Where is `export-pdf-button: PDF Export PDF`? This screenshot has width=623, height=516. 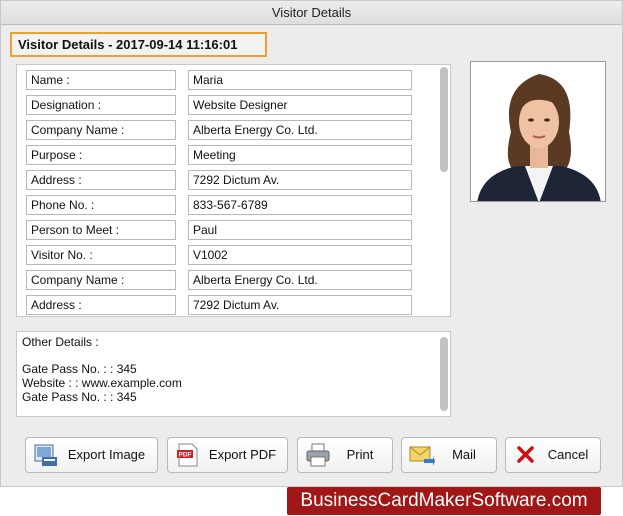 export-pdf-button: PDF Export PDF is located at coordinates (227, 455).